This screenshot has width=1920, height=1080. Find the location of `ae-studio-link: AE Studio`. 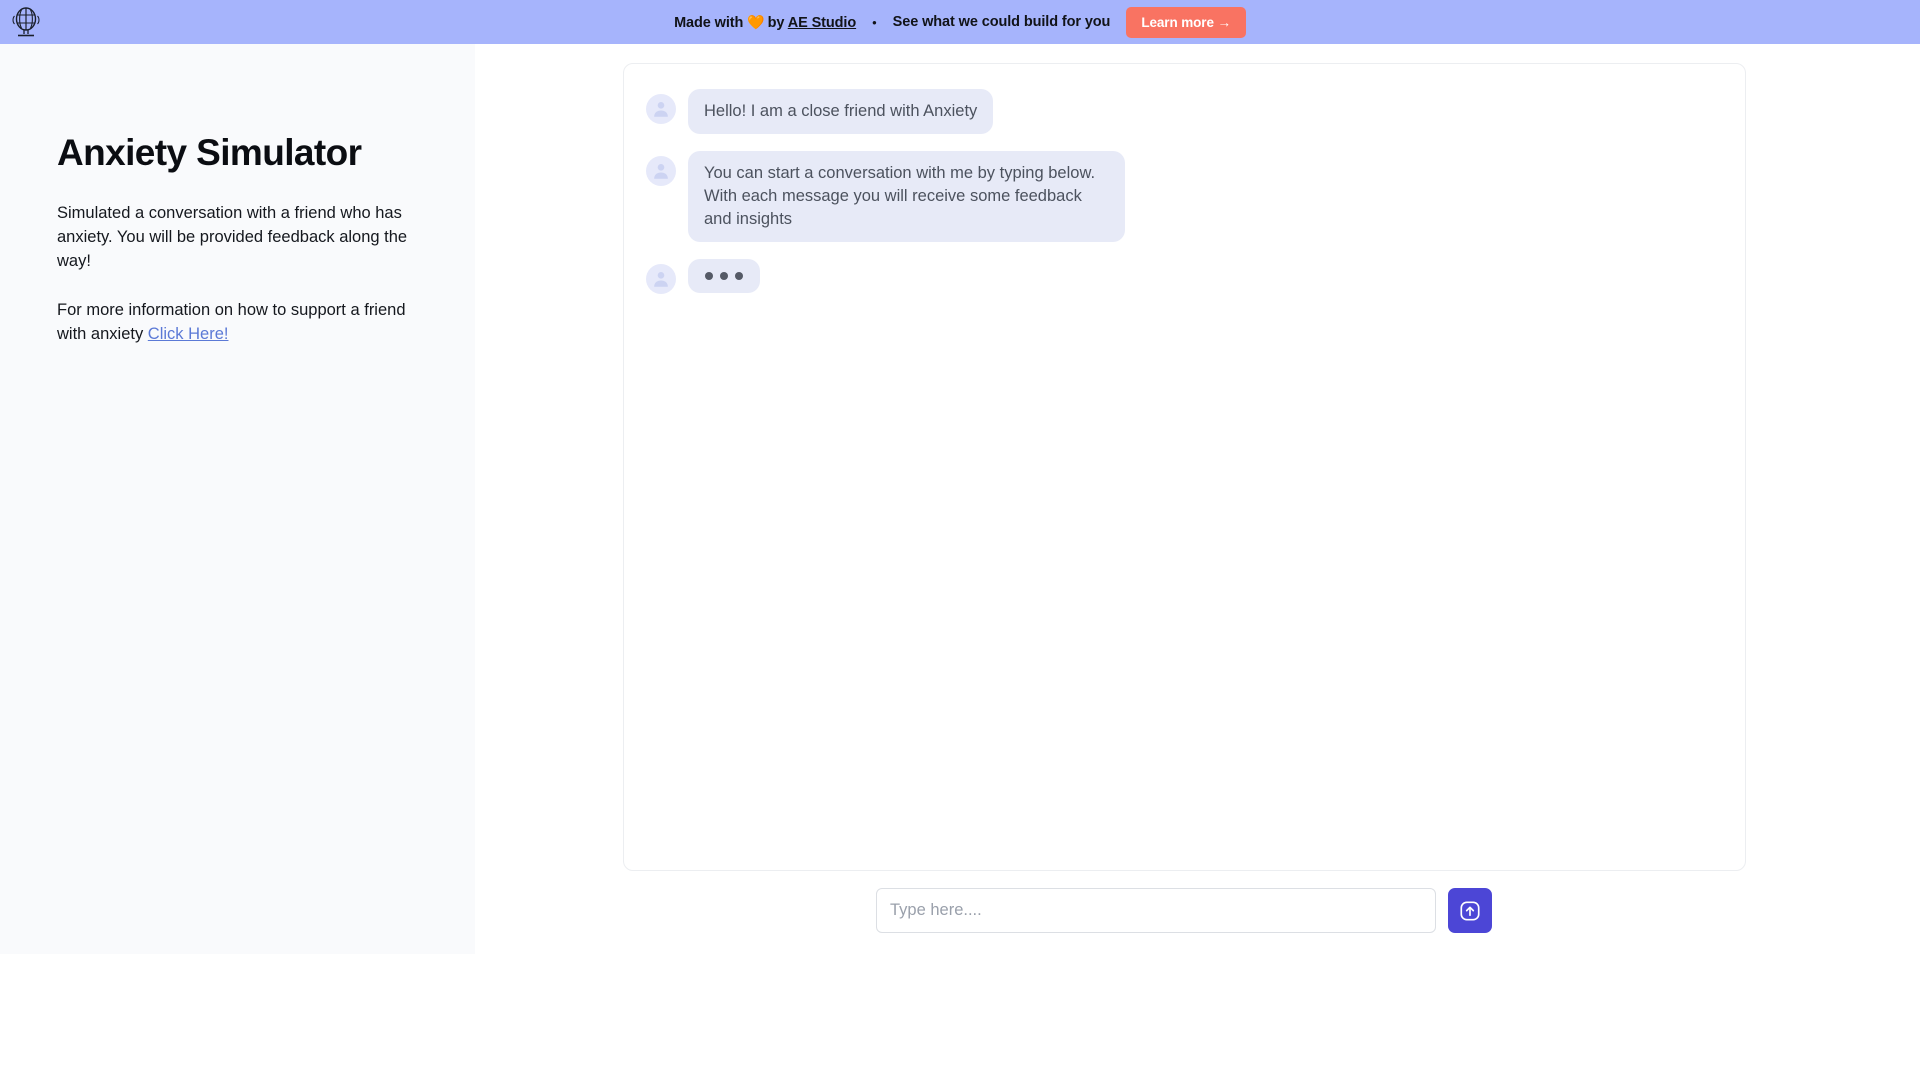

ae-studio-link: AE Studio is located at coordinates (822, 23).